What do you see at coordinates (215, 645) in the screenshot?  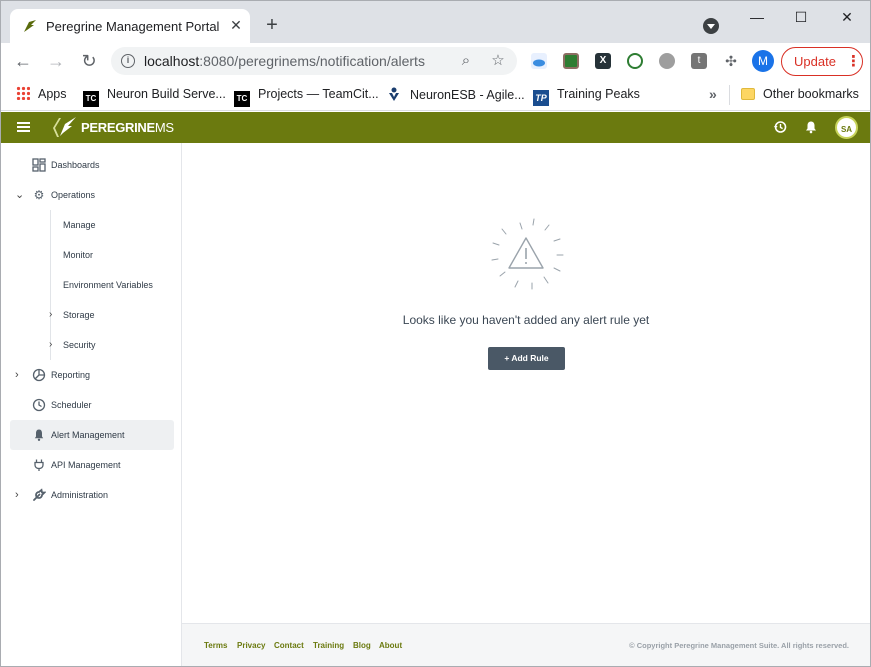 I see `footer-link-terms: Terms` at bounding box center [215, 645].